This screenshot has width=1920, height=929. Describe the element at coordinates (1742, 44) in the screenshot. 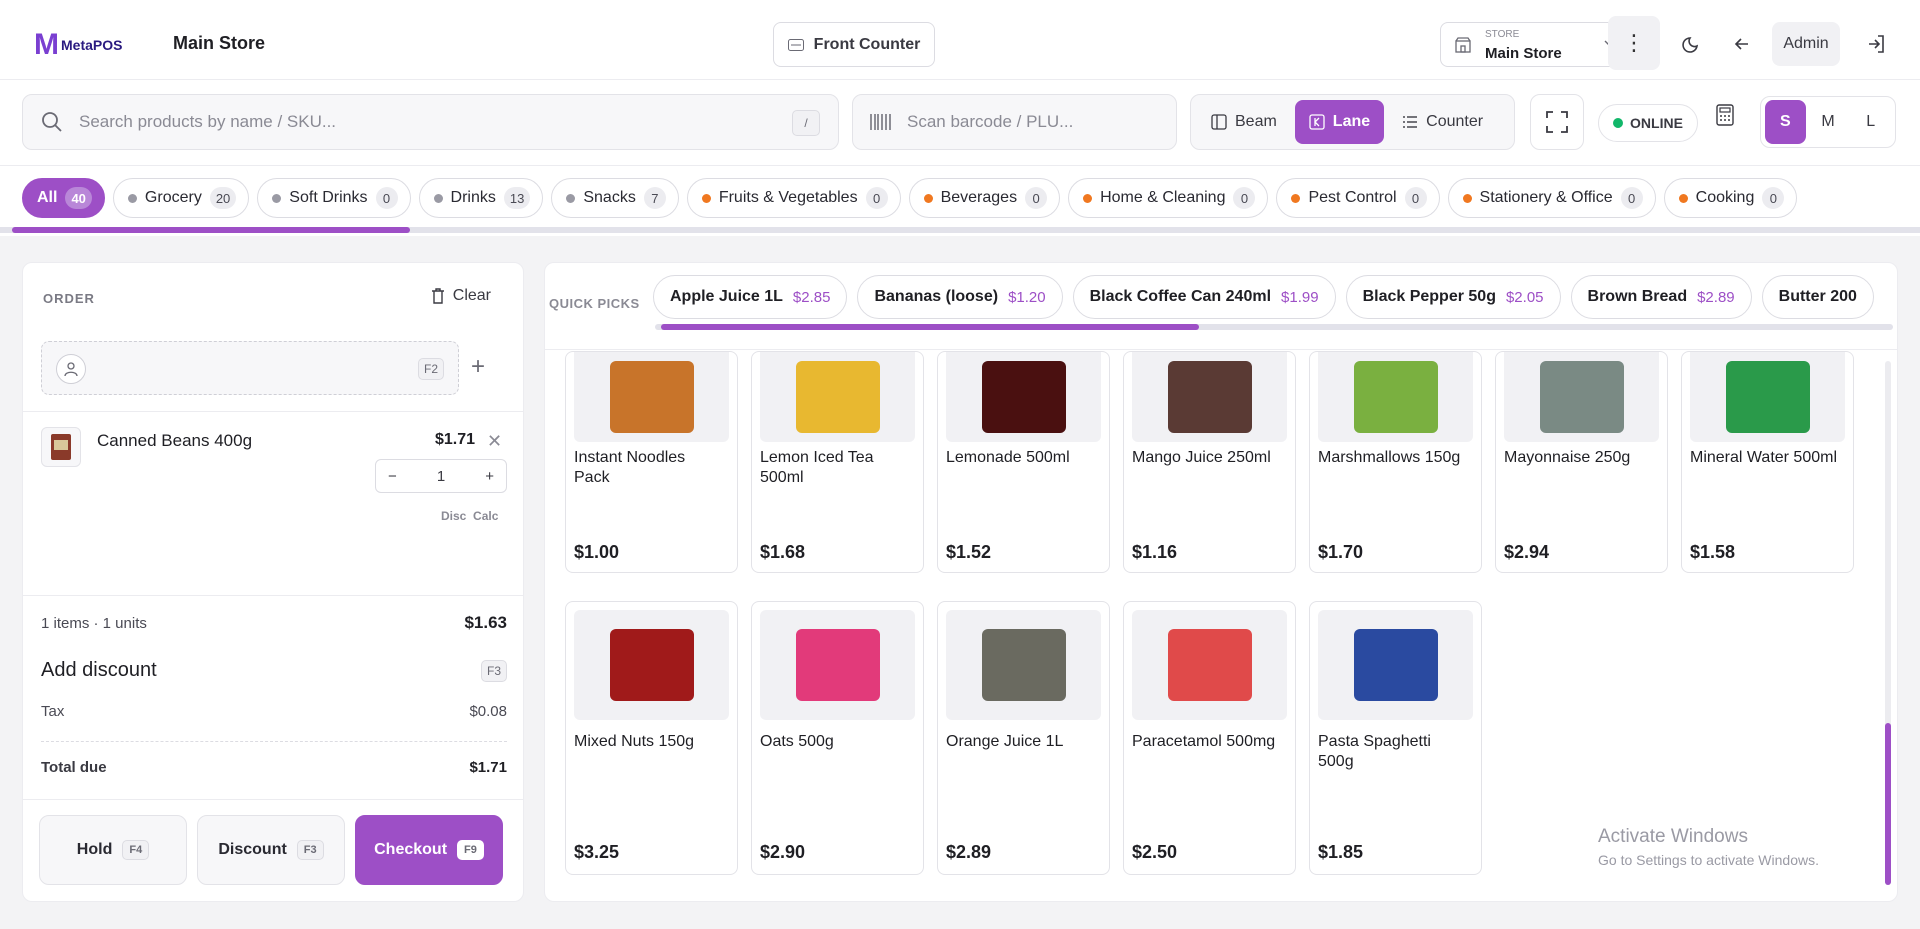

I see `back-button` at that location.